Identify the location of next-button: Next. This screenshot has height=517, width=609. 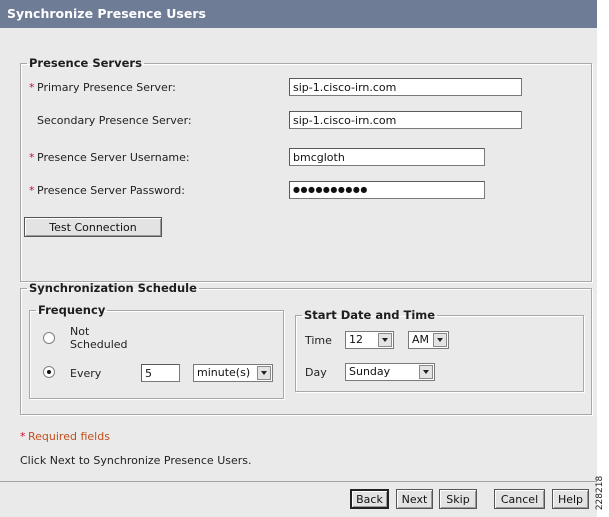
(414, 499).